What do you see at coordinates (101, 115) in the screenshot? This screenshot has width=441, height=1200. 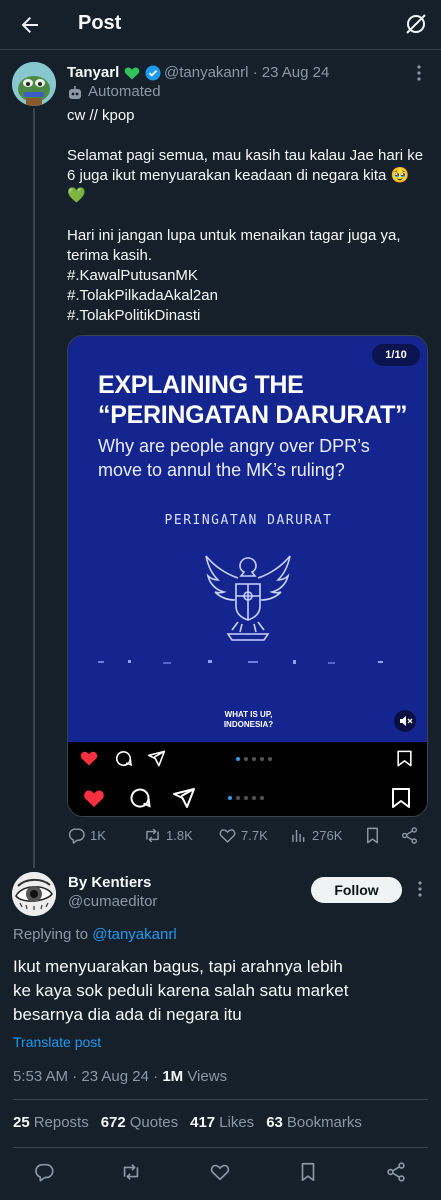 I see `post-text-paragraph: cw // kpop` at bounding box center [101, 115].